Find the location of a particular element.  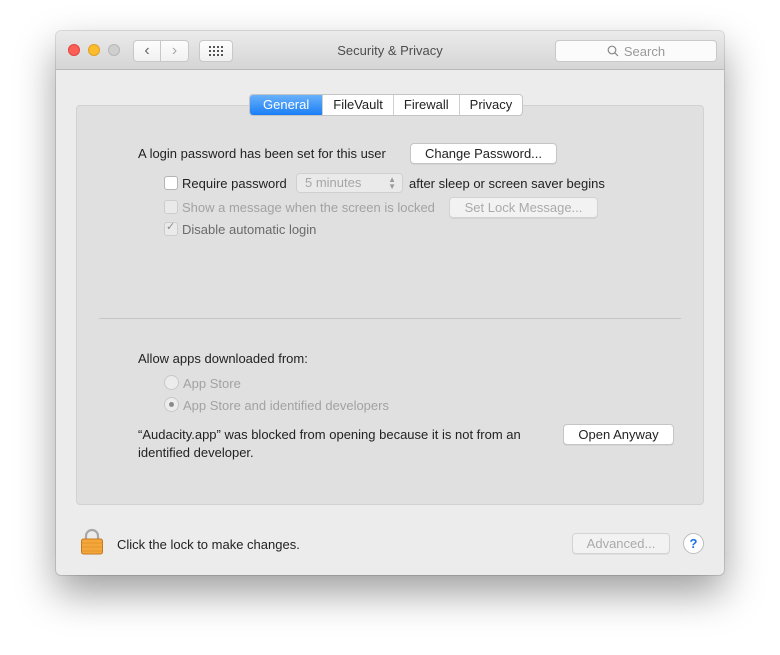

question-icon: ? is located at coordinates (693, 543).